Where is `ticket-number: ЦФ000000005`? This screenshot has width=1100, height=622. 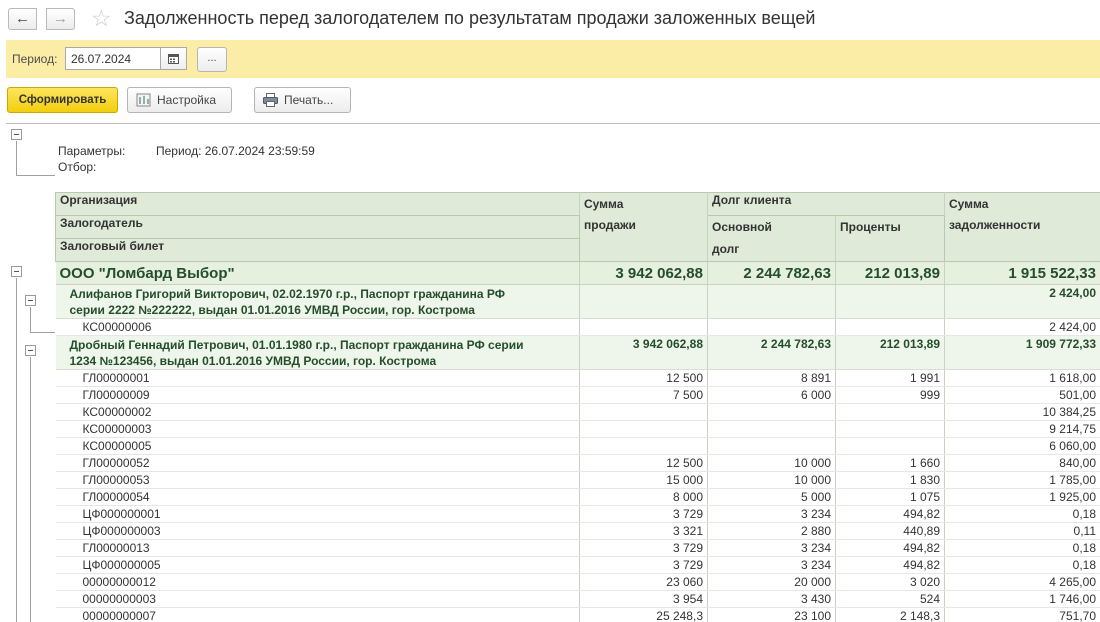
ticket-number: ЦФ000000005 is located at coordinates (317, 565).